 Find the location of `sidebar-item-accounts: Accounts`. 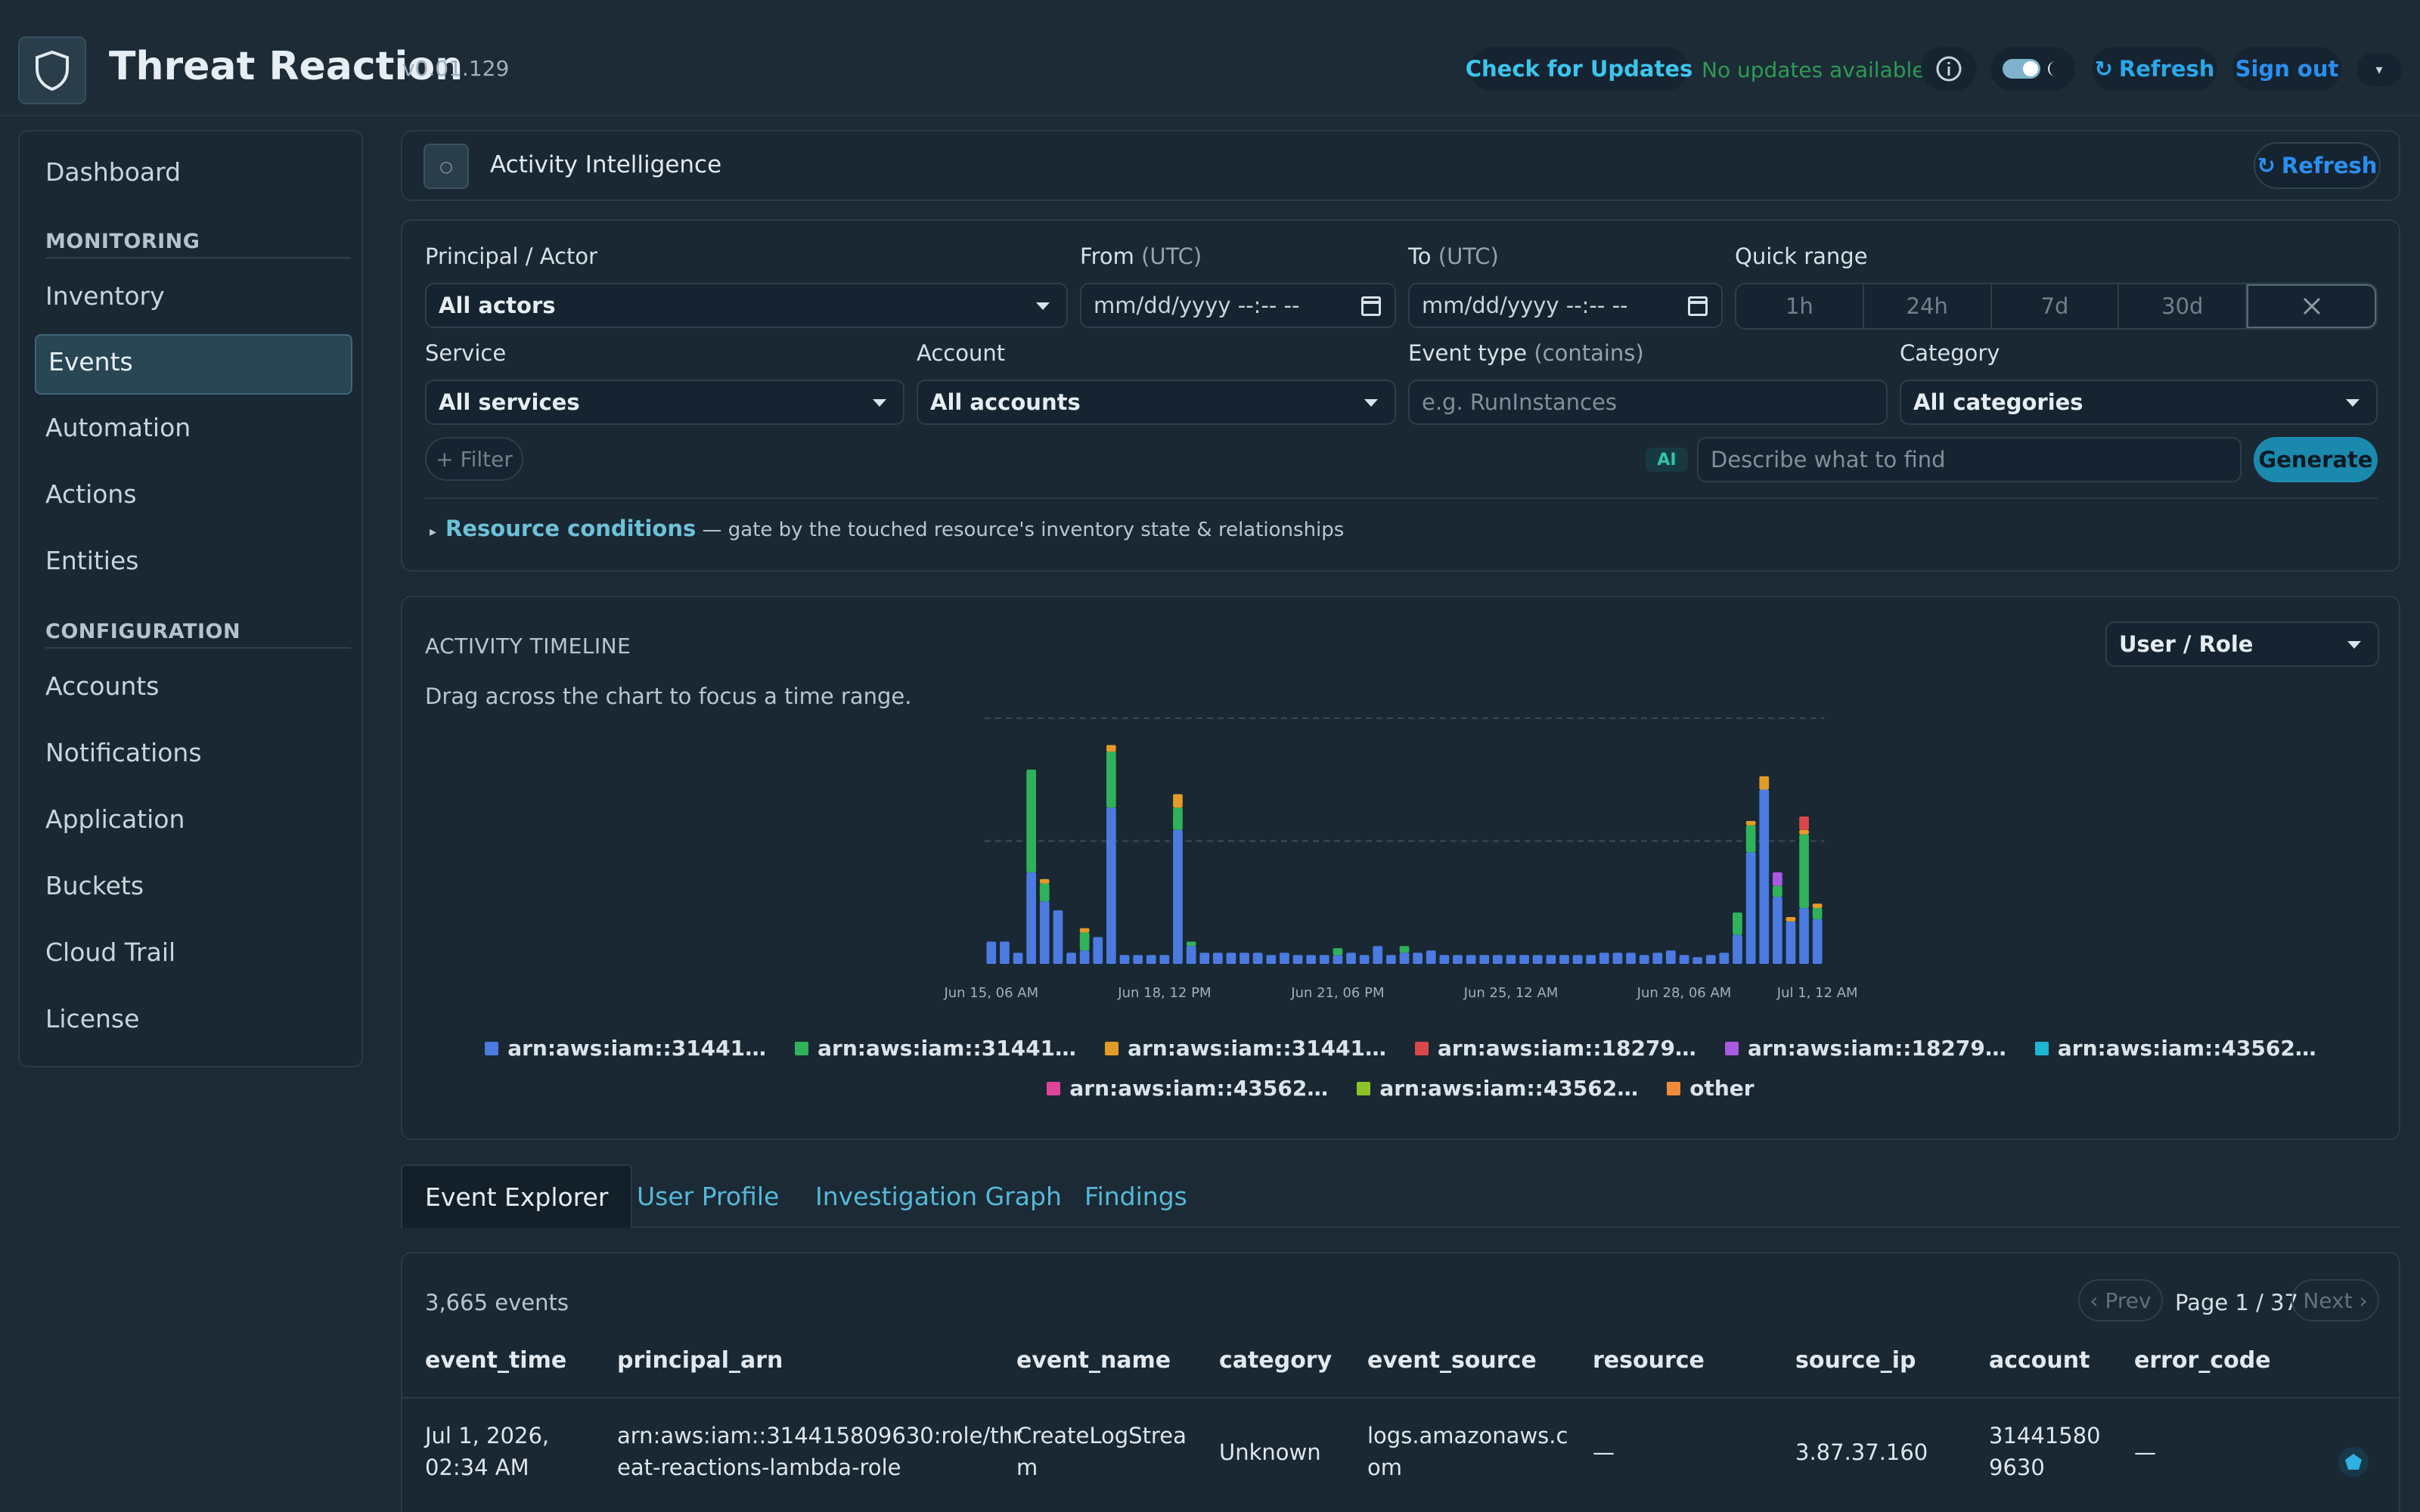

sidebar-item-accounts: Accounts is located at coordinates (102, 686).